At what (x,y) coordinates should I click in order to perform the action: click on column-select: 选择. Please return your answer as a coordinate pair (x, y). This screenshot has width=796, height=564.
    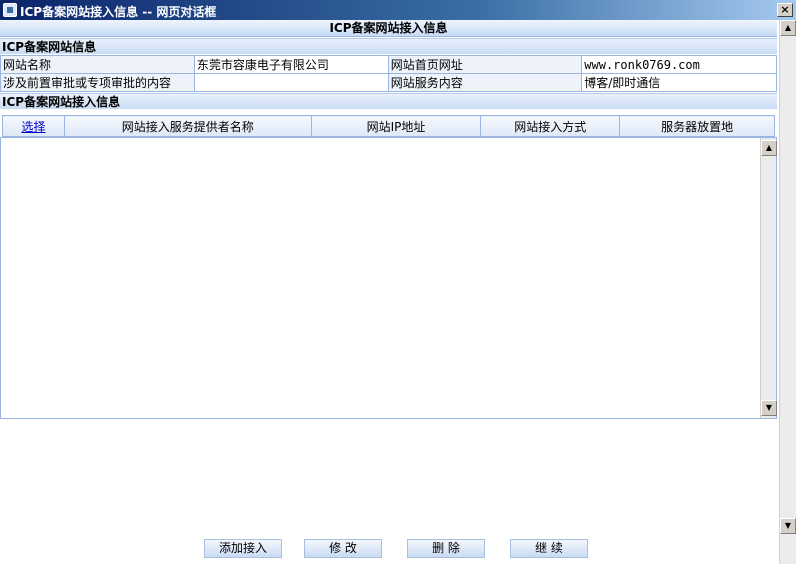
    Looking at the image, I should click on (33, 126).